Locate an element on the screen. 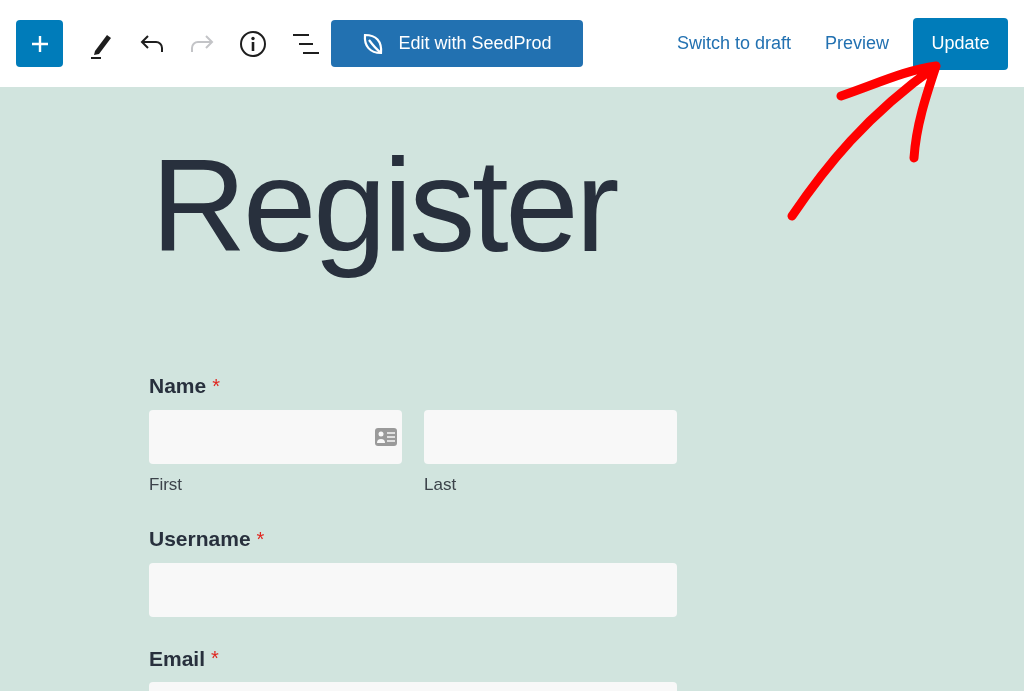 The image size is (1024, 691). leaf-icon is located at coordinates (373, 43).